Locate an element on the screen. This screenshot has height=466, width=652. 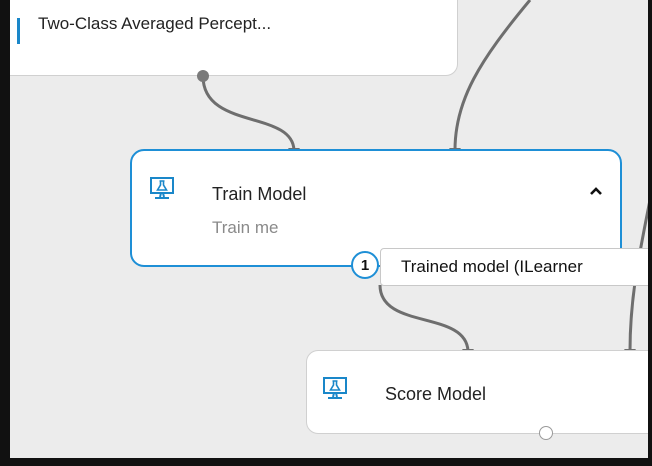
module-title: Train Model is located at coordinates (259, 194).